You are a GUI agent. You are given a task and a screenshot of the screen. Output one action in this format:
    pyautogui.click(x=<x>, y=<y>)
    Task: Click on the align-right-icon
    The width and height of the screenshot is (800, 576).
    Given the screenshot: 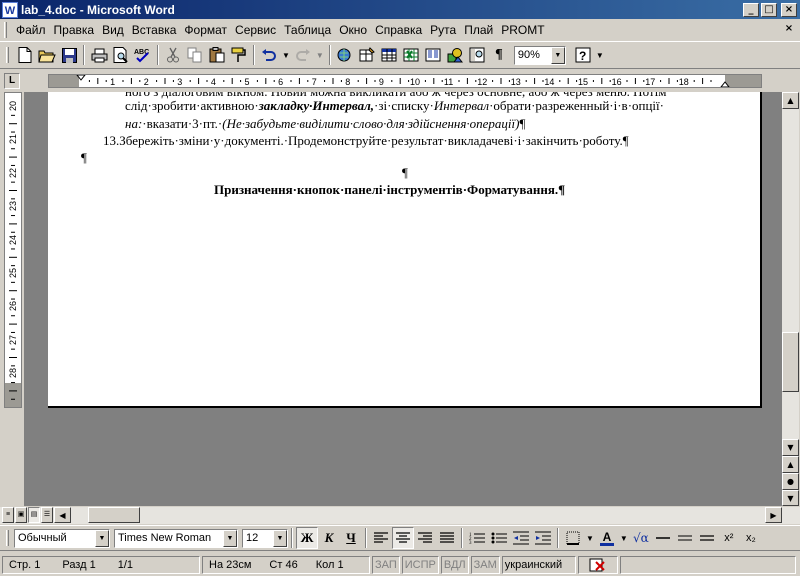 What is the action you would take?
    pyautogui.click(x=425, y=538)
    